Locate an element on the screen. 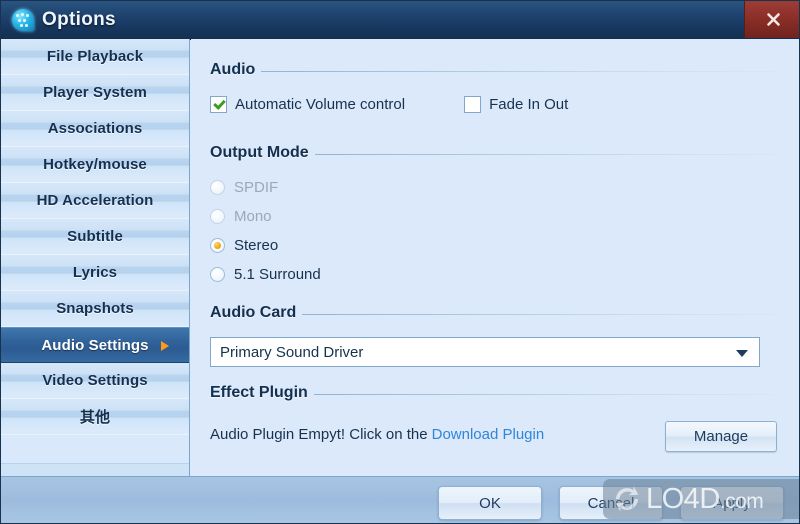 Image resolution: width=800 pixels, height=524 pixels. sidebar-item-label: Video Settings is located at coordinates (95, 380).